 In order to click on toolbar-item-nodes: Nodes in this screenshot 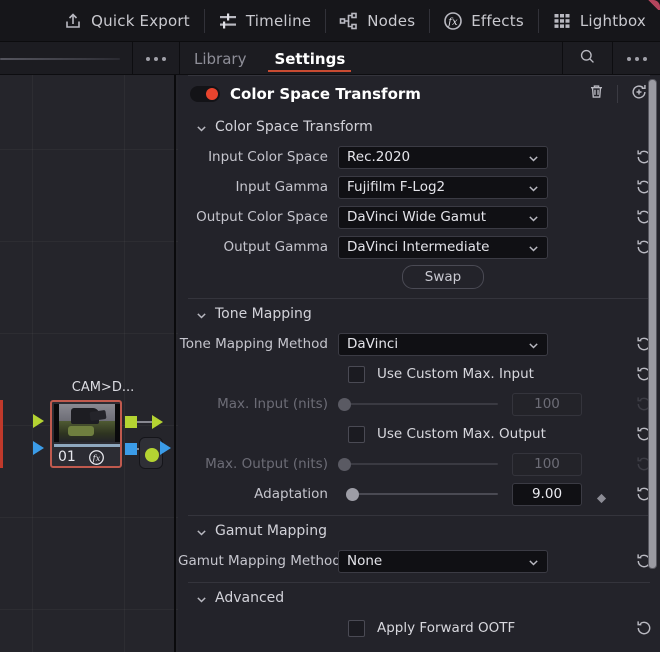, I will do `click(377, 21)`.